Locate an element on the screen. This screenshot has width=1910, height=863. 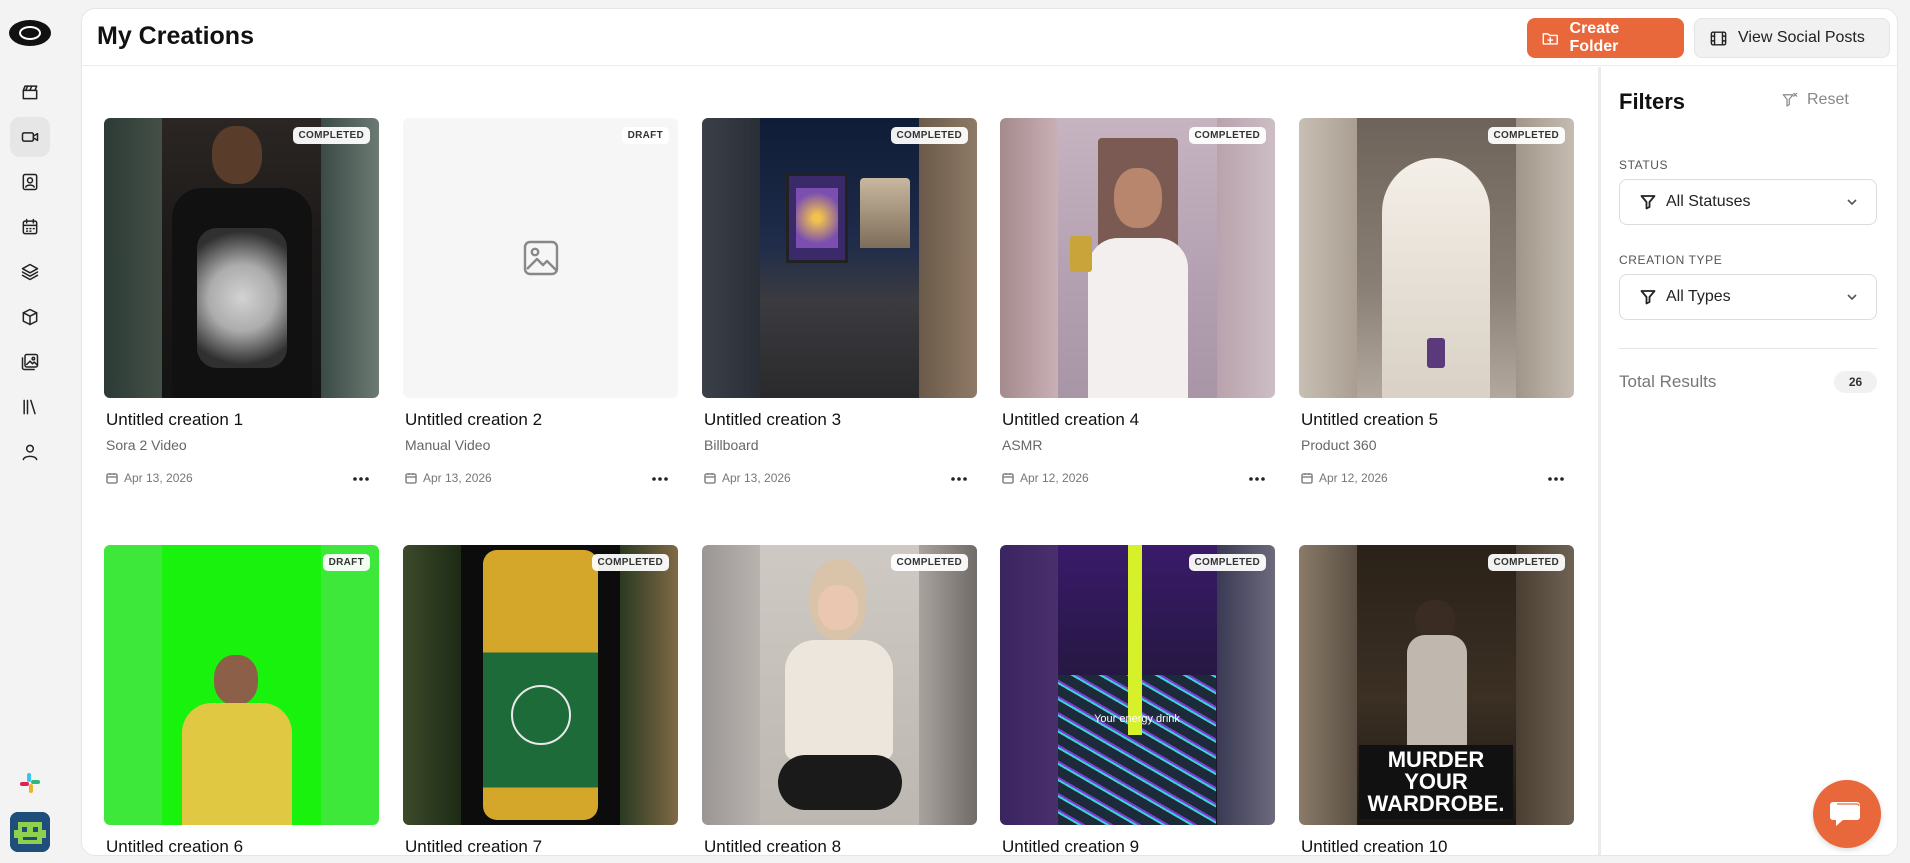
view-social-posts-label: View Social Posts is located at coordinates (1801, 37).